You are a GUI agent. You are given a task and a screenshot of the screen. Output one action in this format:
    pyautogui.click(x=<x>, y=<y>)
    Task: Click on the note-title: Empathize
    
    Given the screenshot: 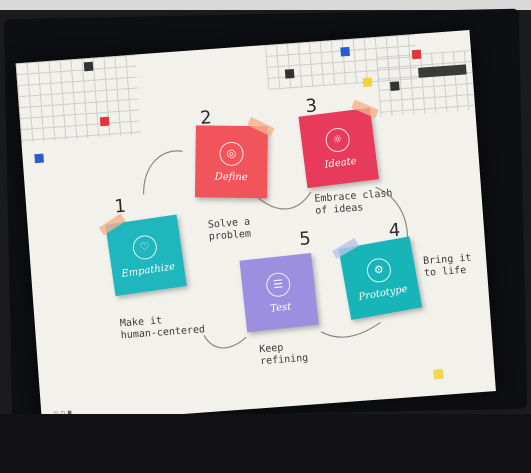 What is the action you would take?
    pyautogui.click(x=148, y=270)
    